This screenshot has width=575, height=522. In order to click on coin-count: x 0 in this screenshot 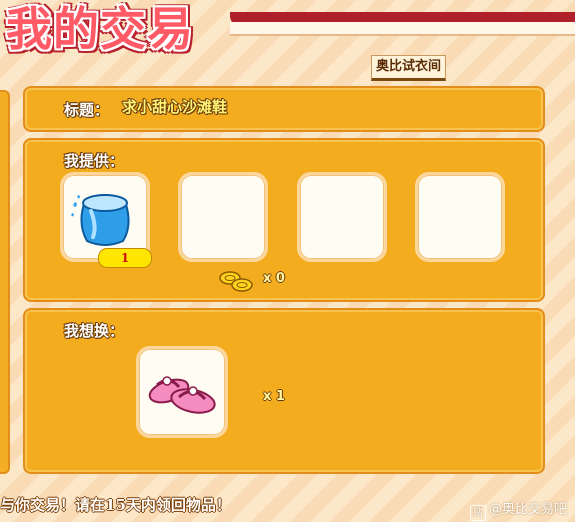, I will do `click(274, 278)`.